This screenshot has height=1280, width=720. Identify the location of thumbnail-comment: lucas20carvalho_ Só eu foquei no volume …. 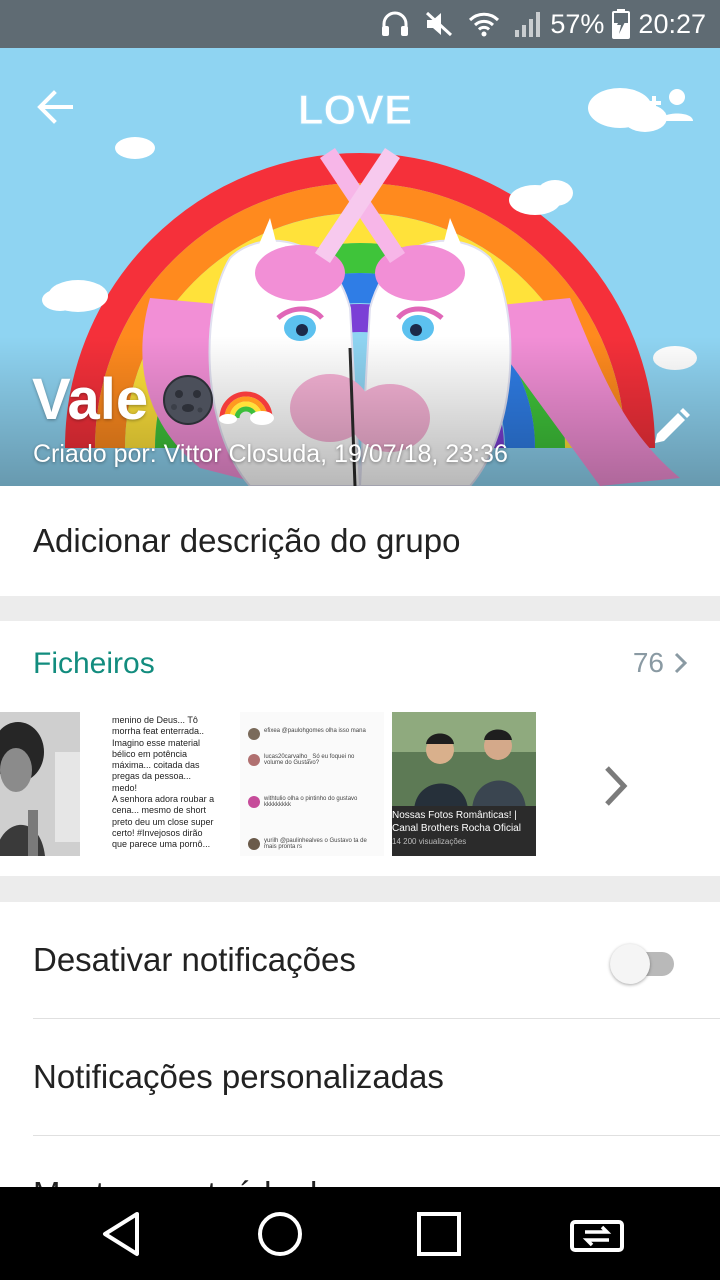
(309, 760).